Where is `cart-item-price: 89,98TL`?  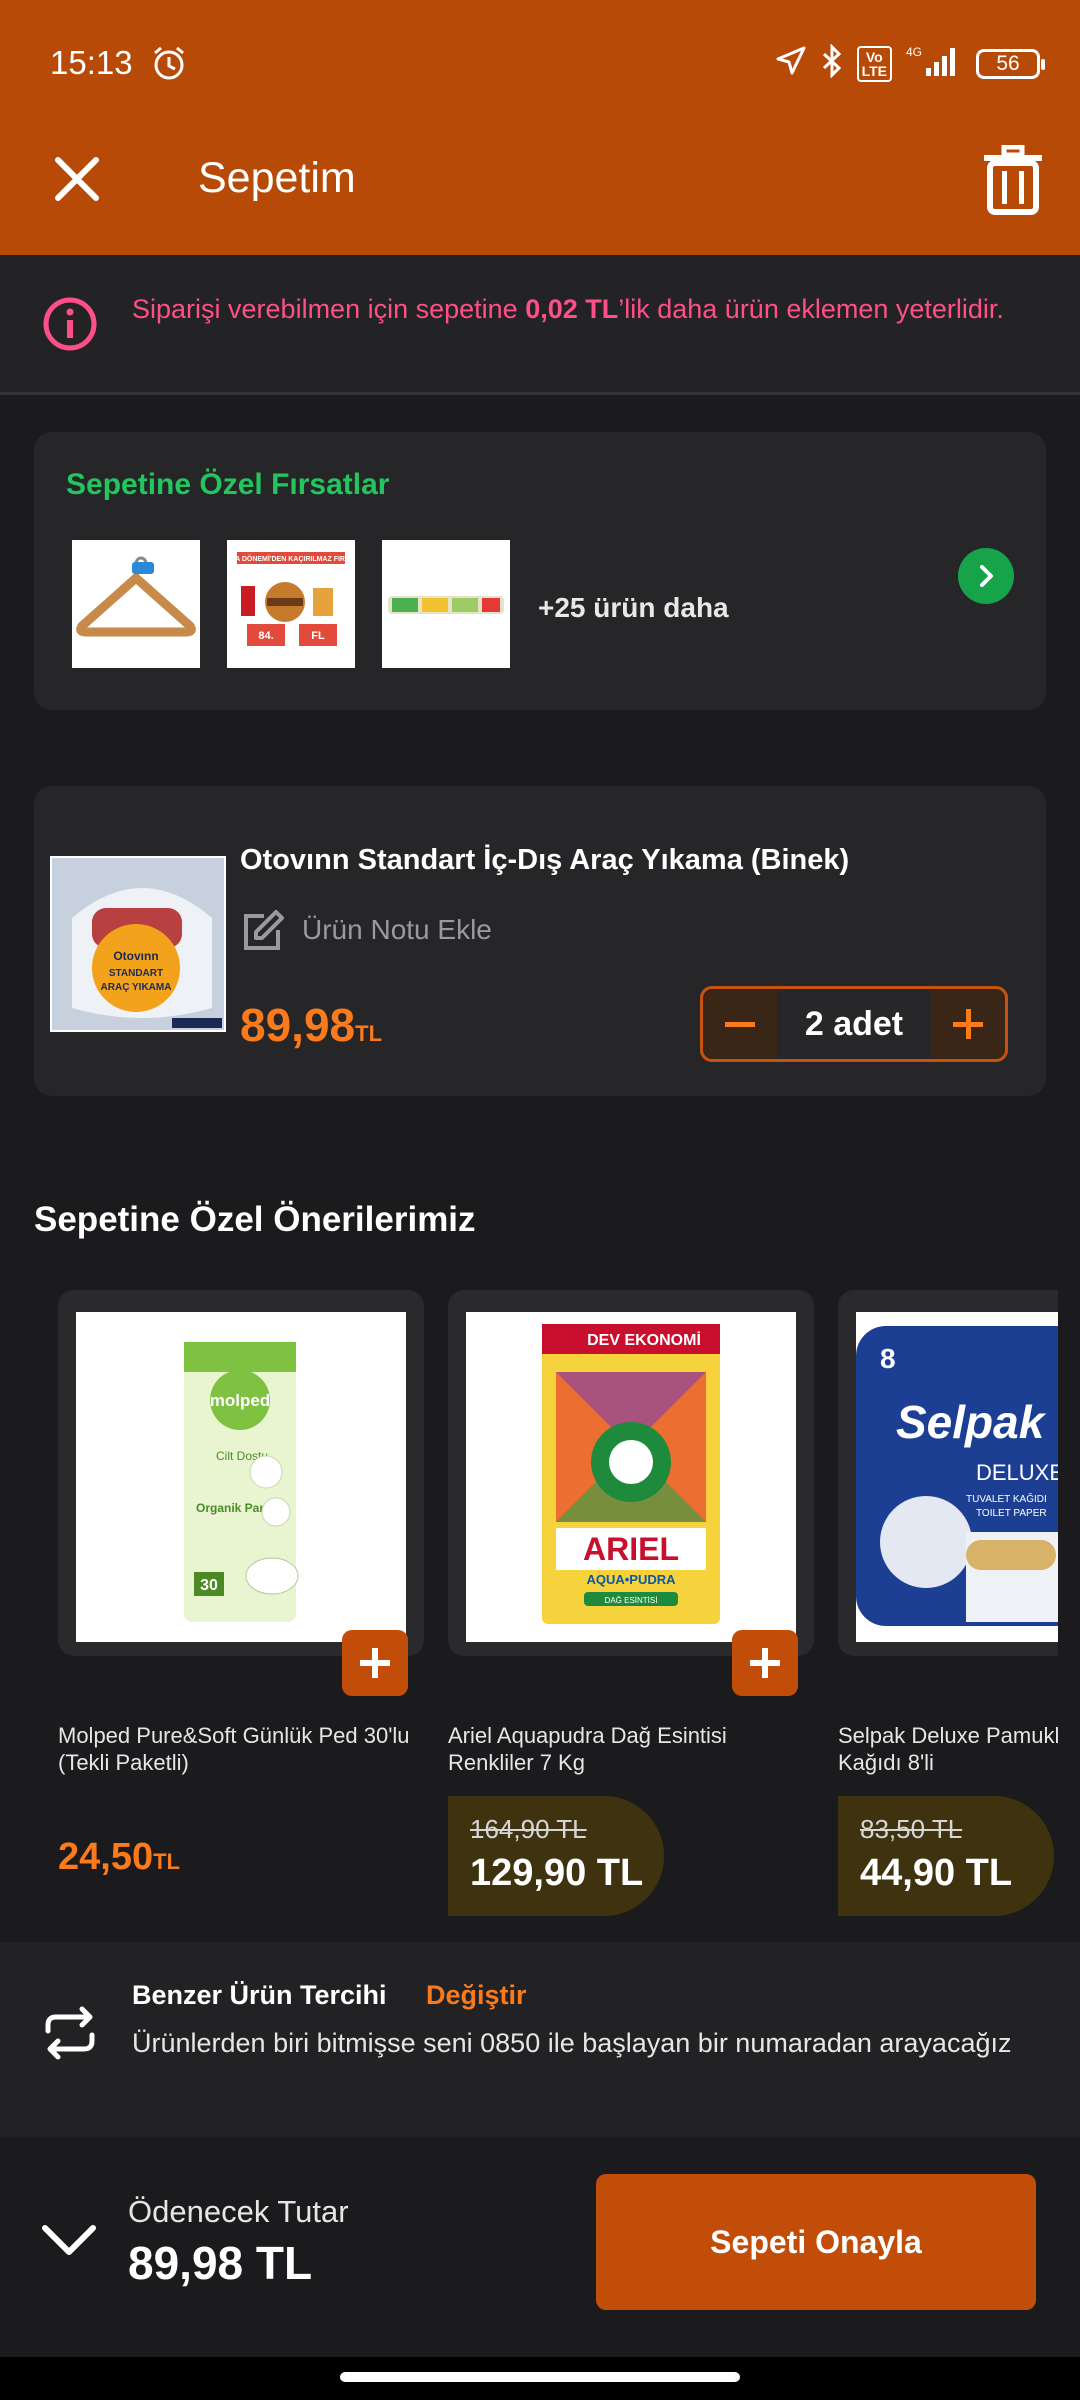
cart-item-price: 89,98TL is located at coordinates (311, 1025).